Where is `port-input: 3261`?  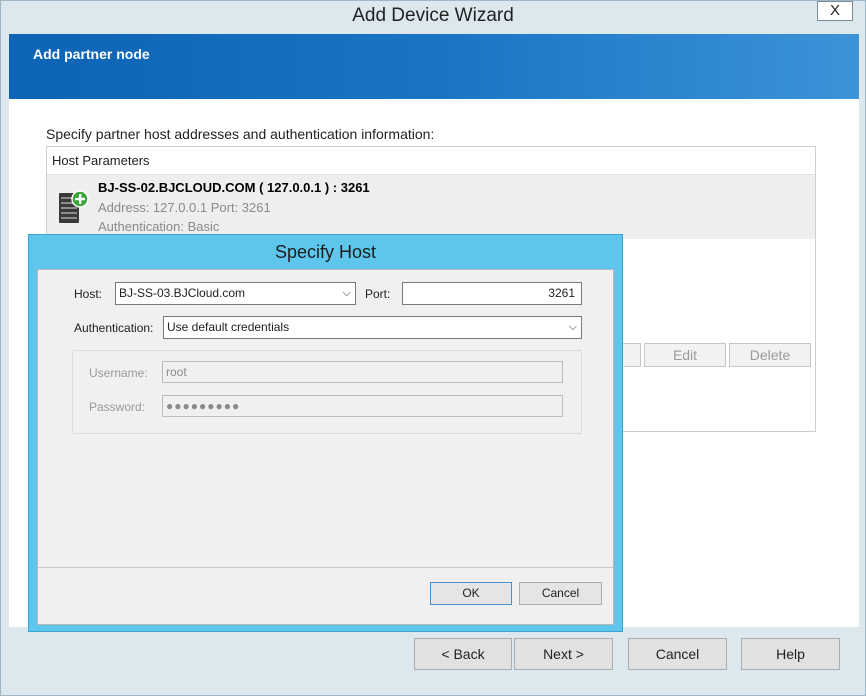 port-input: 3261 is located at coordinates (492, 293).